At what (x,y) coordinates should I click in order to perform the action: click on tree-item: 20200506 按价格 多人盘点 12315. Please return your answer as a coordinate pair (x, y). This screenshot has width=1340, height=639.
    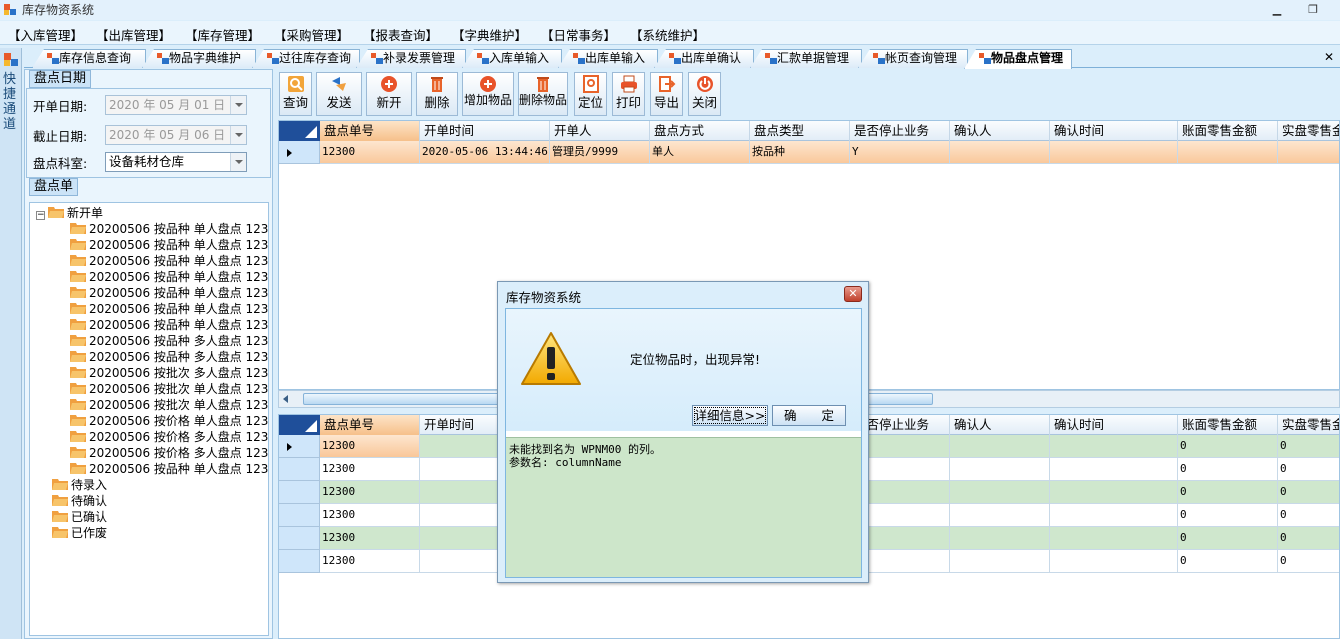
    Looking at the image, I should click on (169, 453).